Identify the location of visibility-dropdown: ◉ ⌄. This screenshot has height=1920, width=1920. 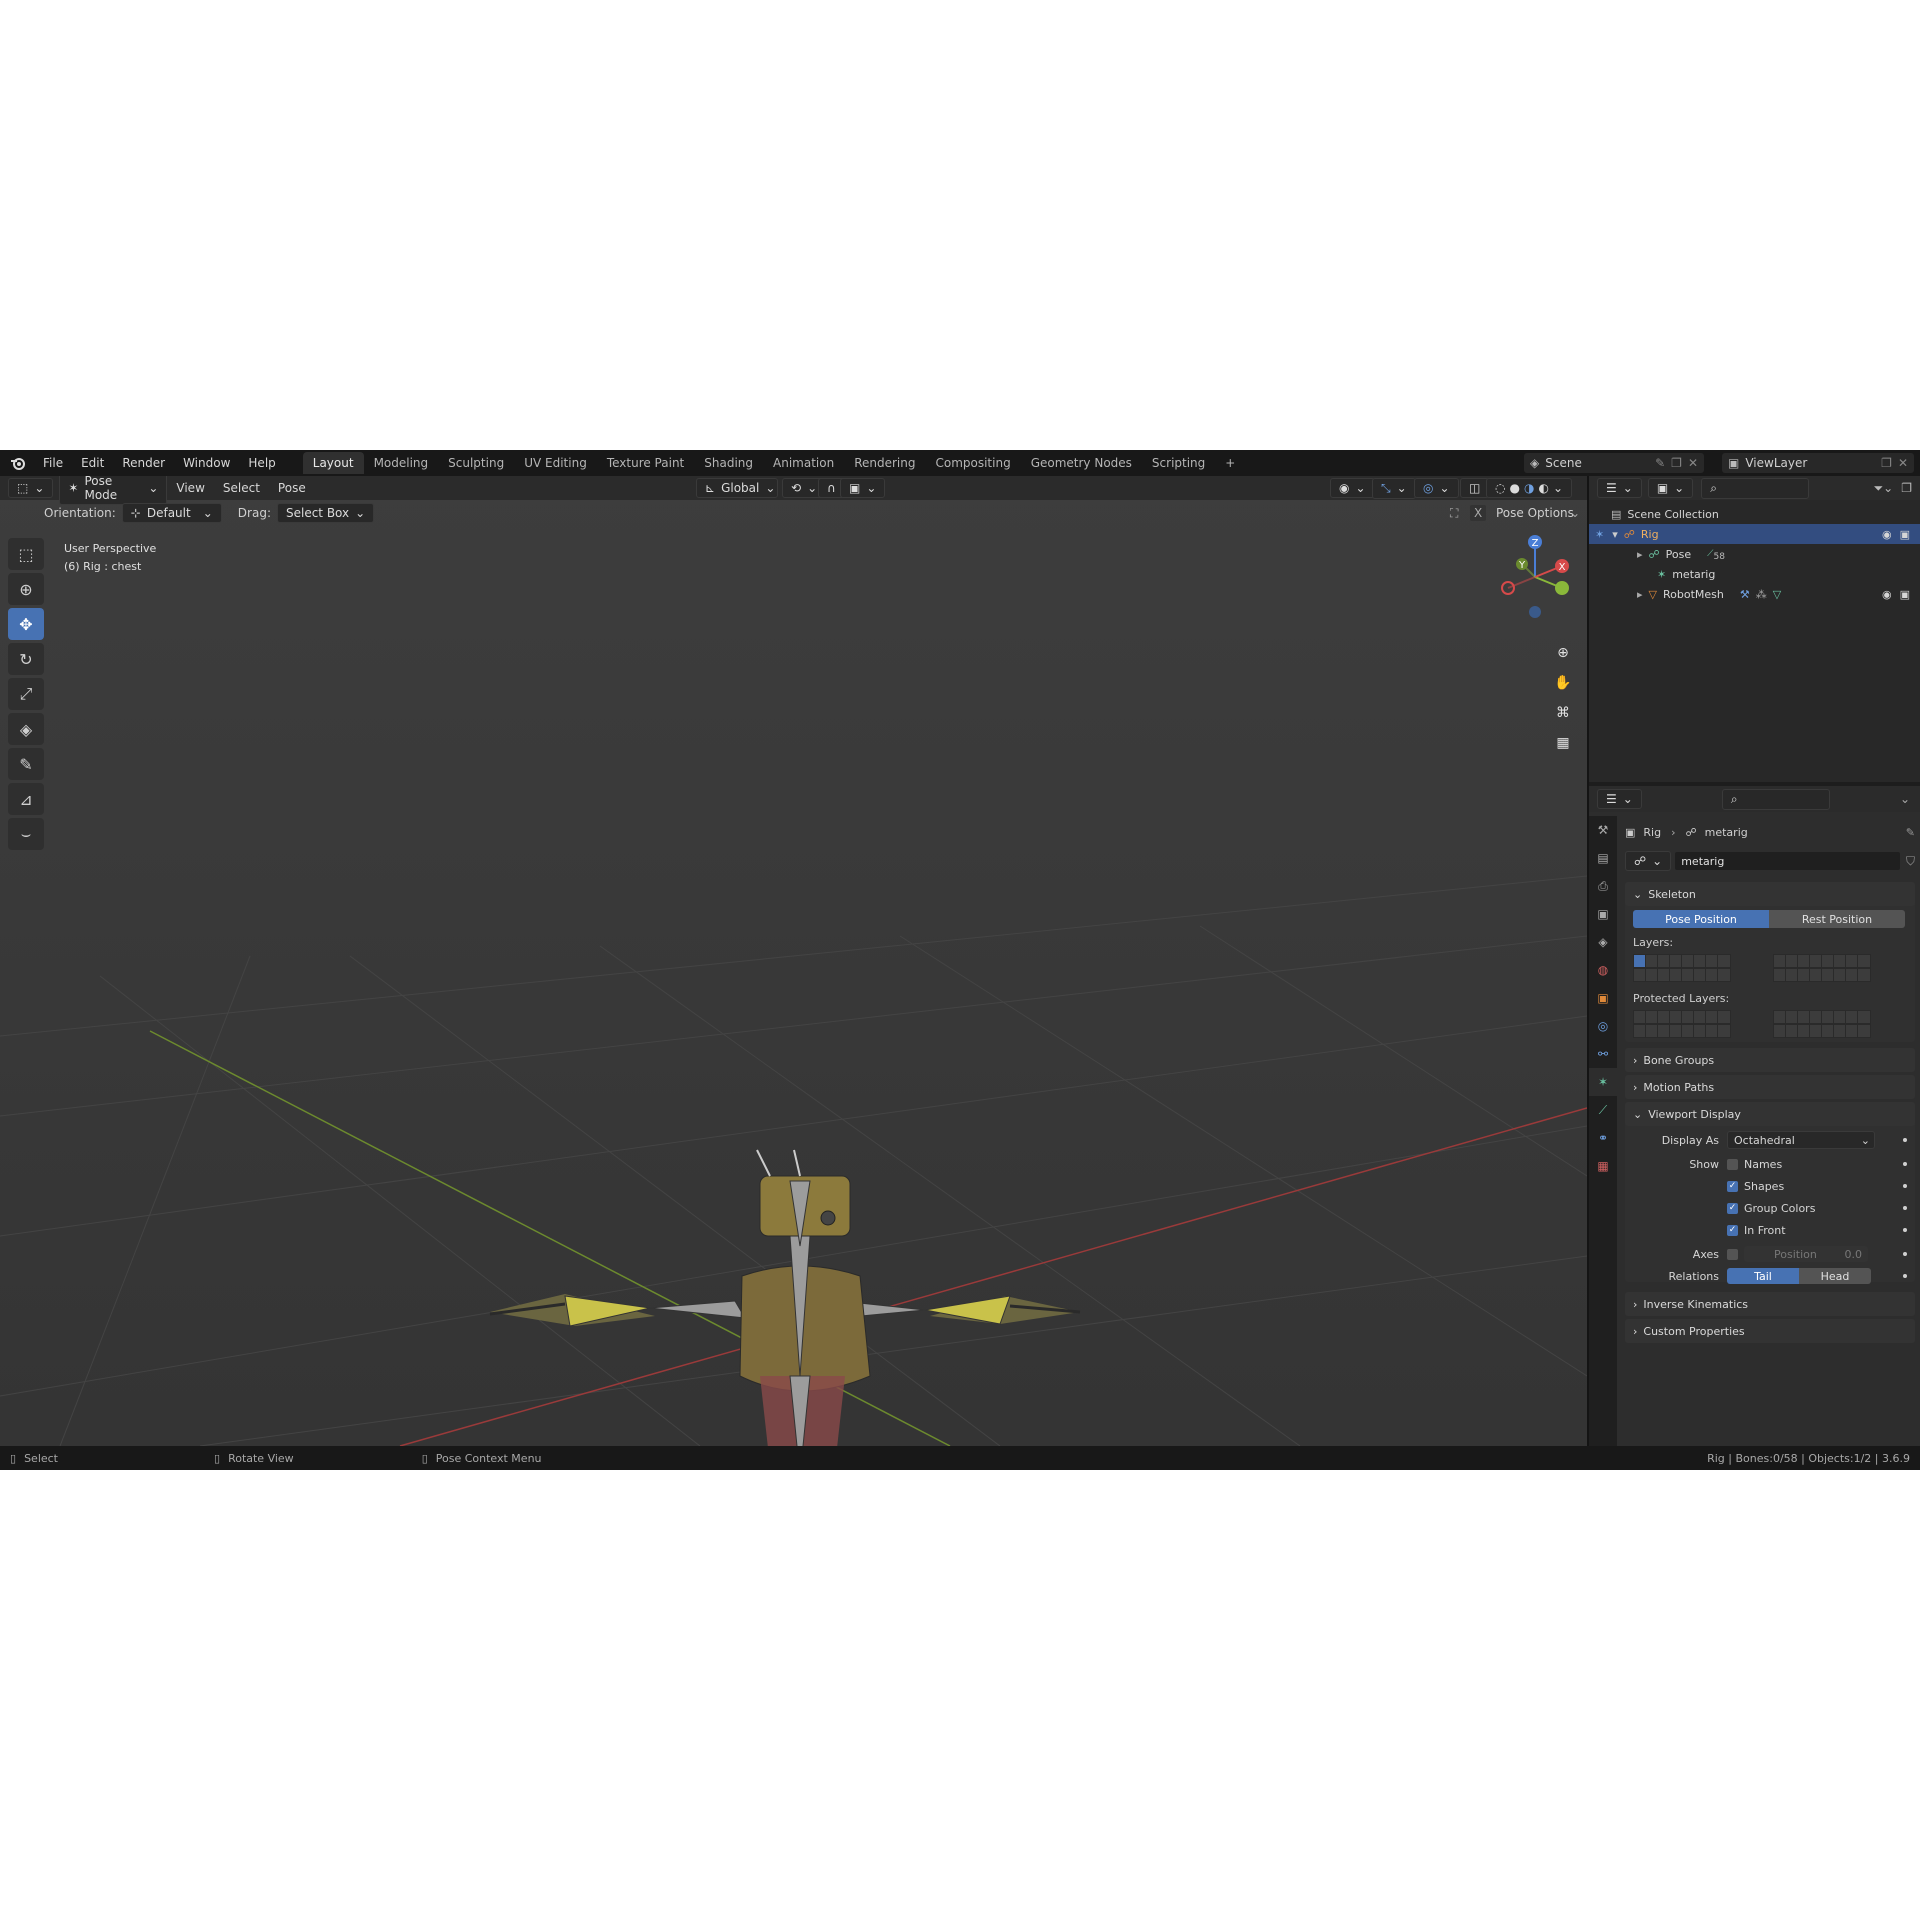
(1352, 488).